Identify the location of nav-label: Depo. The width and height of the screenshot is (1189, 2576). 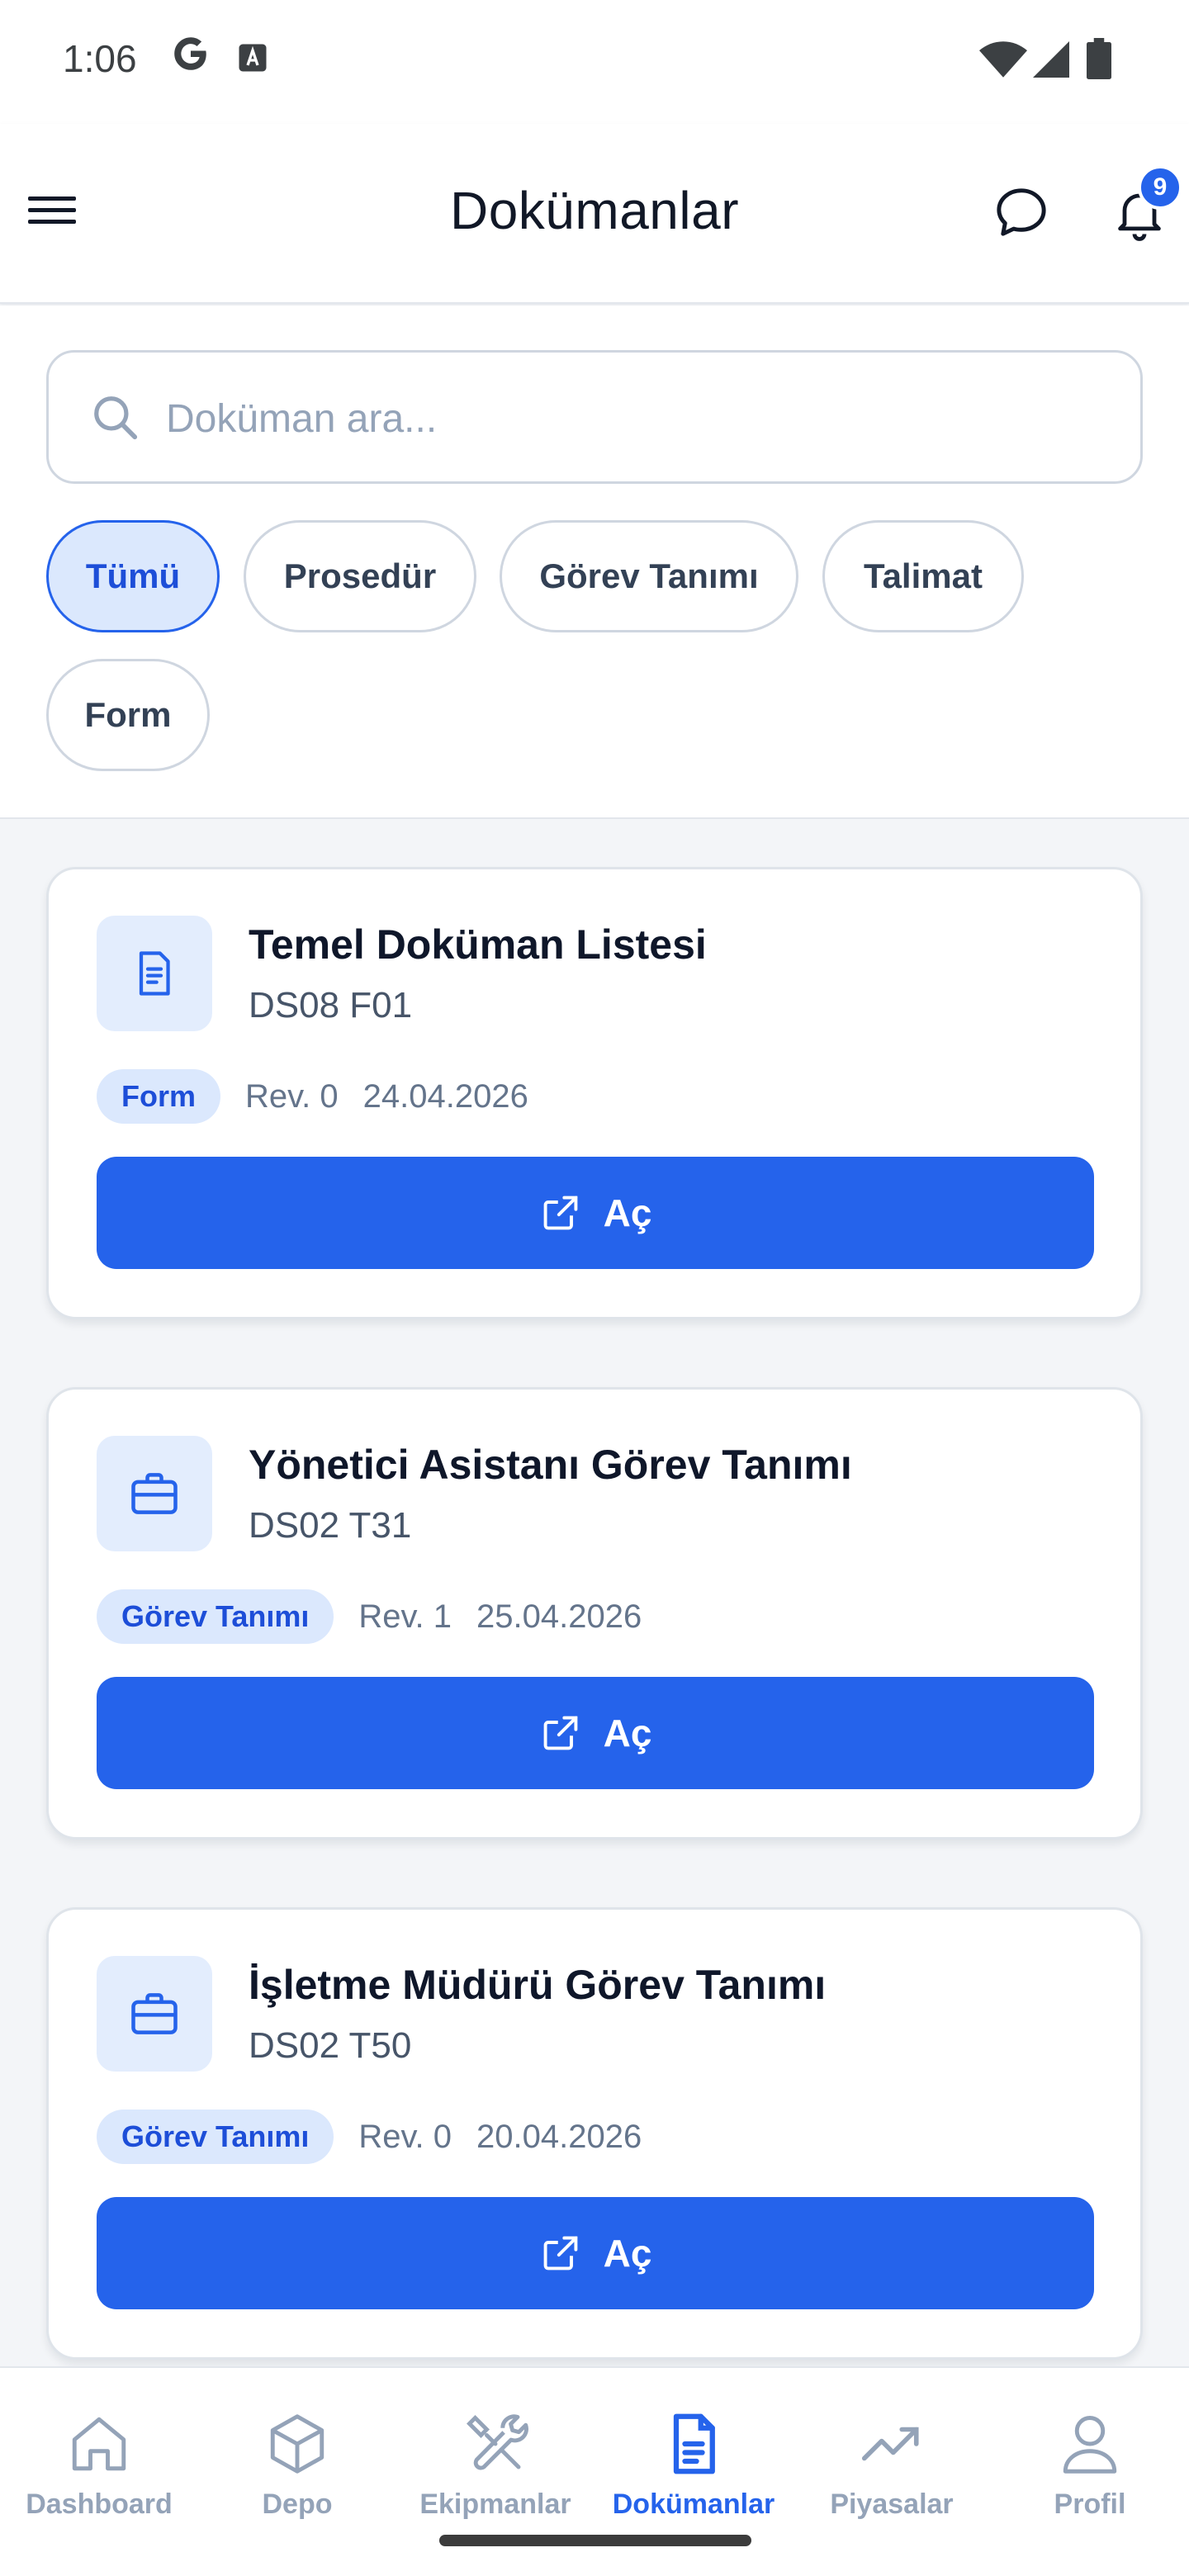
(297, 2504).